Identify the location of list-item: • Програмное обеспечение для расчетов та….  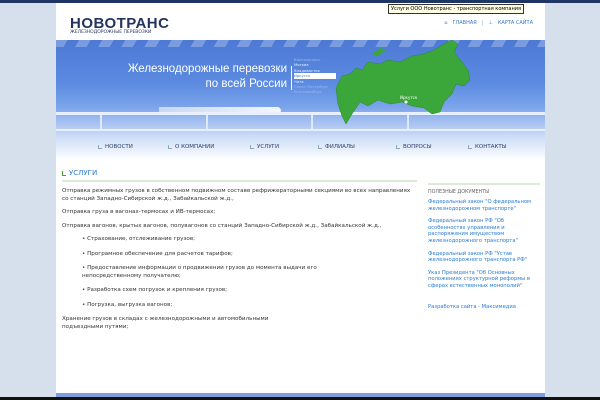
(157, 253).